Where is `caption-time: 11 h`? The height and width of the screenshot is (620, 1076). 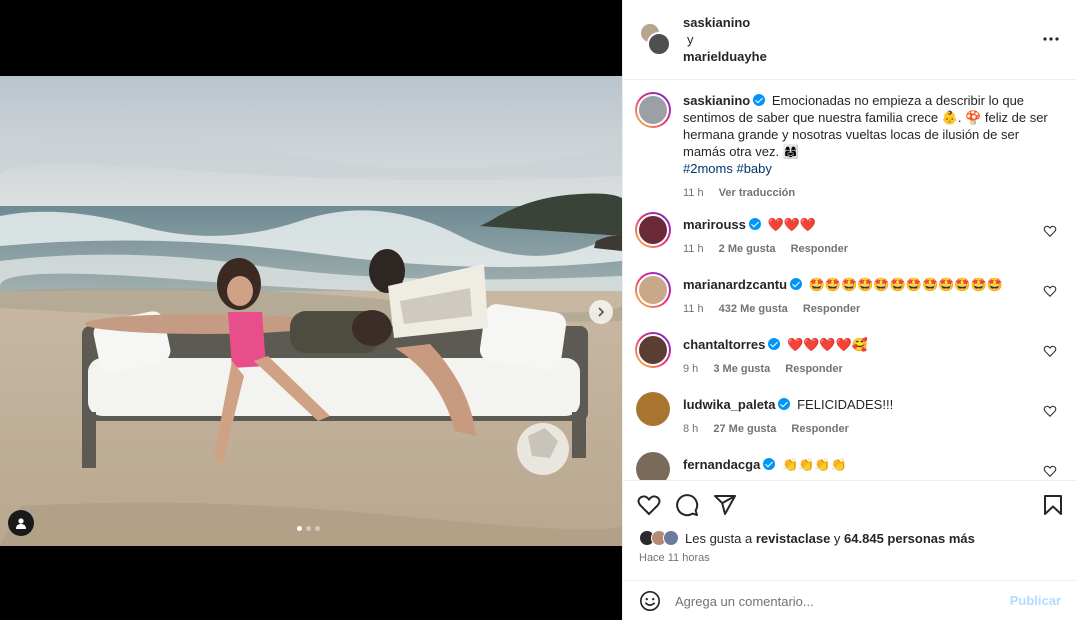
caption-time: 11 h is located at coordinates (693, 193).